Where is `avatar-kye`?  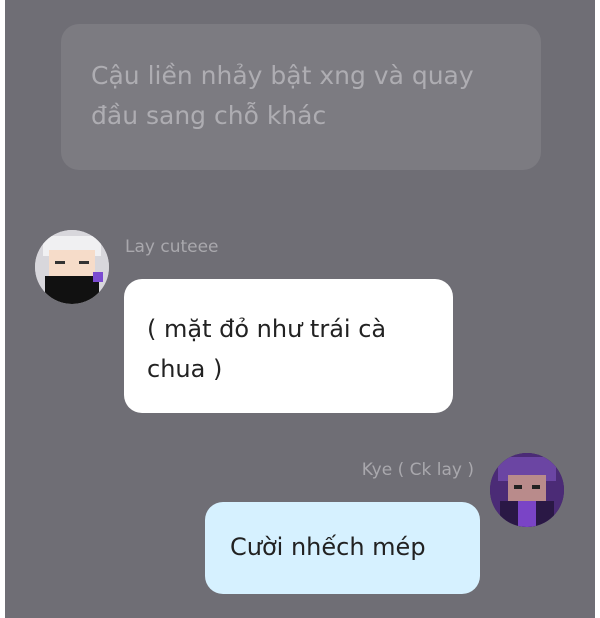
avatar-kye is located at coordinates (527, 490).